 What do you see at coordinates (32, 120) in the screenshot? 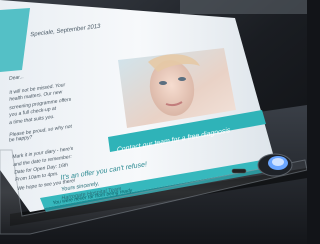
I see `brochure-line: a time that suits you.` at bounding box center [32, 120].